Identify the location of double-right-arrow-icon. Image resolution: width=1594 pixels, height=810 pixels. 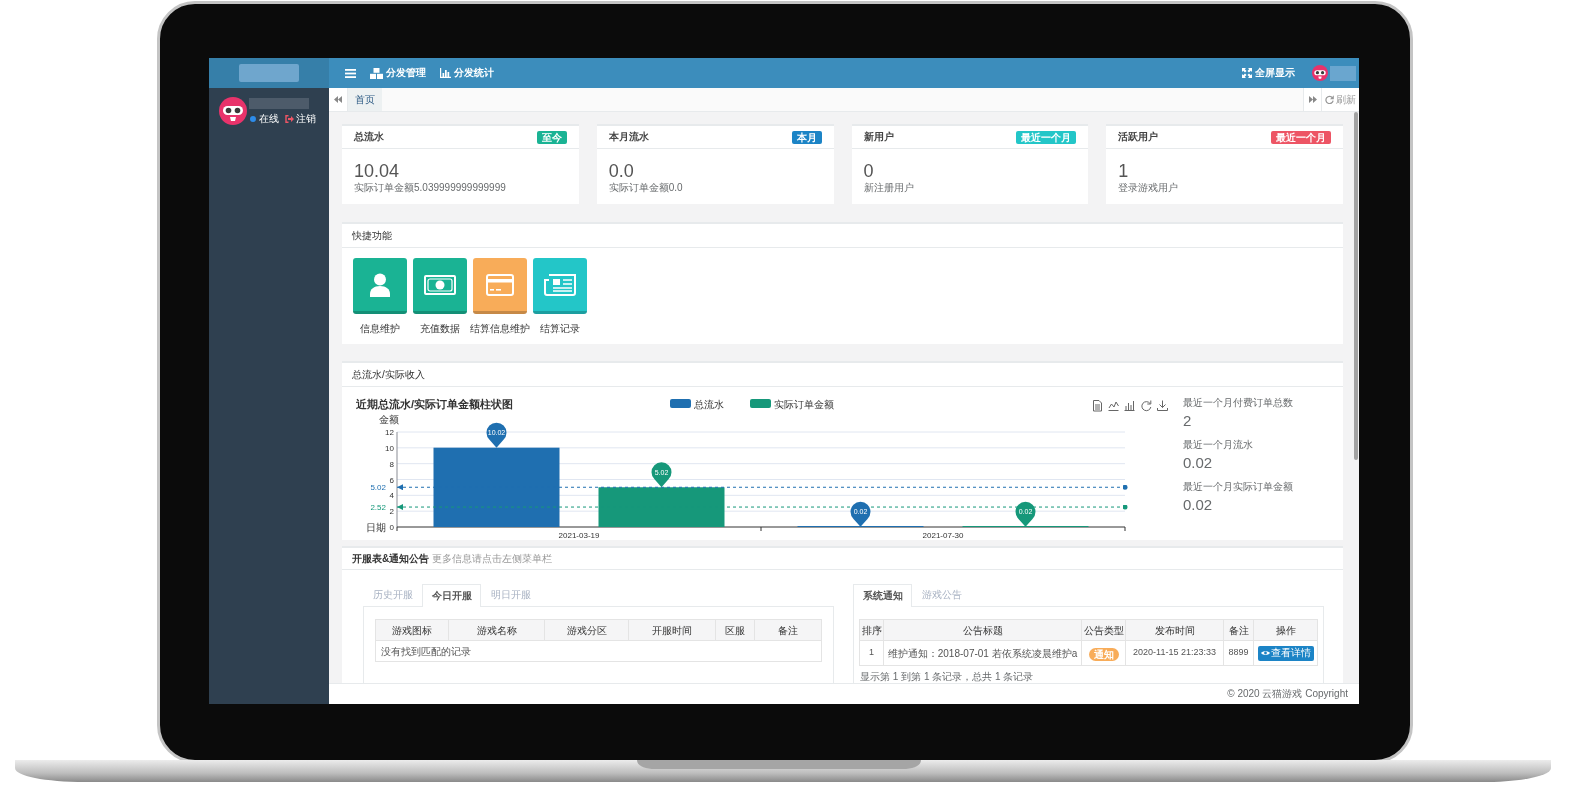
(1312, 99).